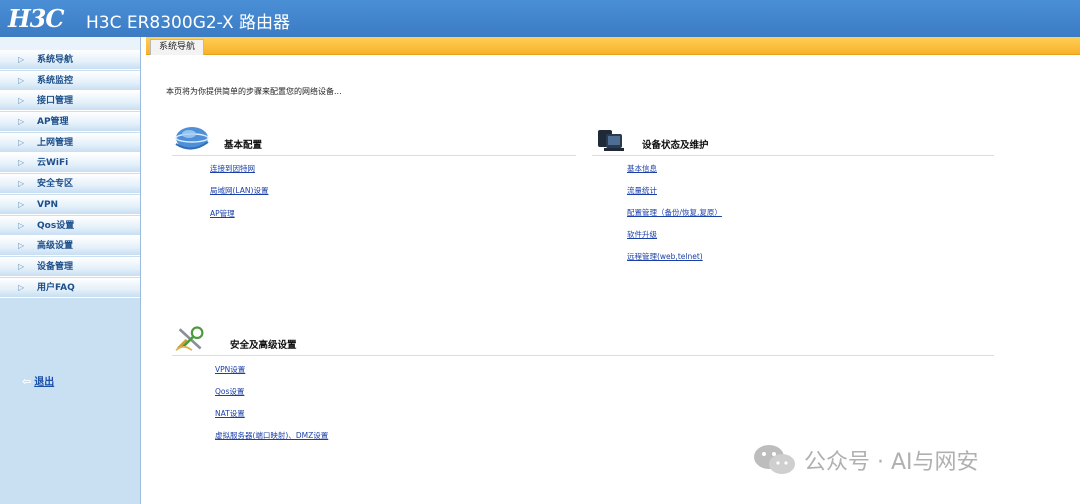  Describe the element at coordinates (36, 18) in the screenshot. I see `brand-logo: H3C` at that location.